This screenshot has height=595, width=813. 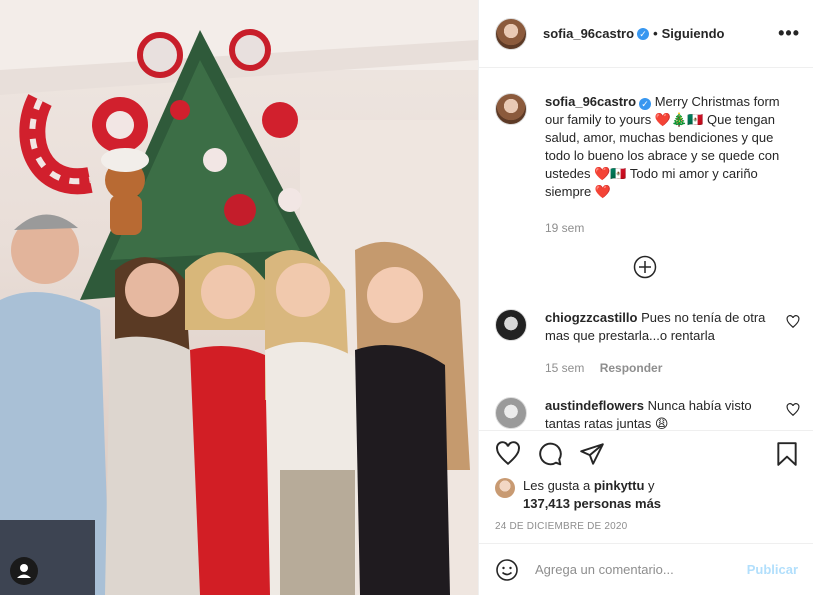 I want to click on paper-plane-icon, so click(x=592, y=454).